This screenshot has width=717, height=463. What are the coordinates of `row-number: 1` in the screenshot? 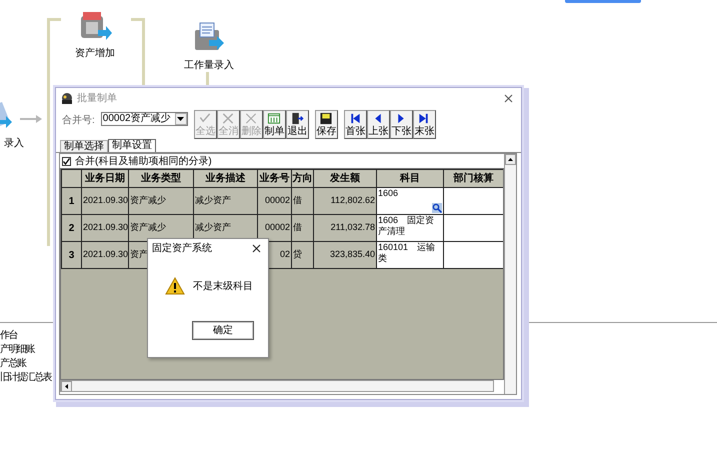 It's located at (71, 201).